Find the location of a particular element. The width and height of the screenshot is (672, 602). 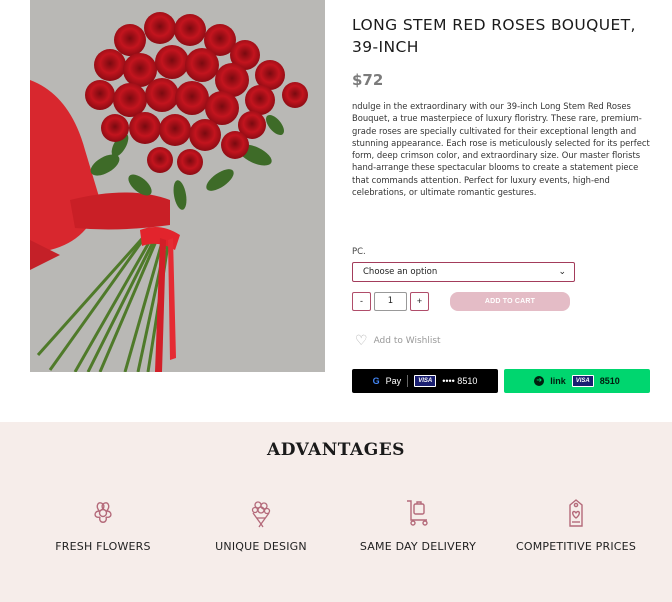

product-title: LONG STEM RED ROSES BOUQUET, 39-INCH is located at coordinates (494, 36).